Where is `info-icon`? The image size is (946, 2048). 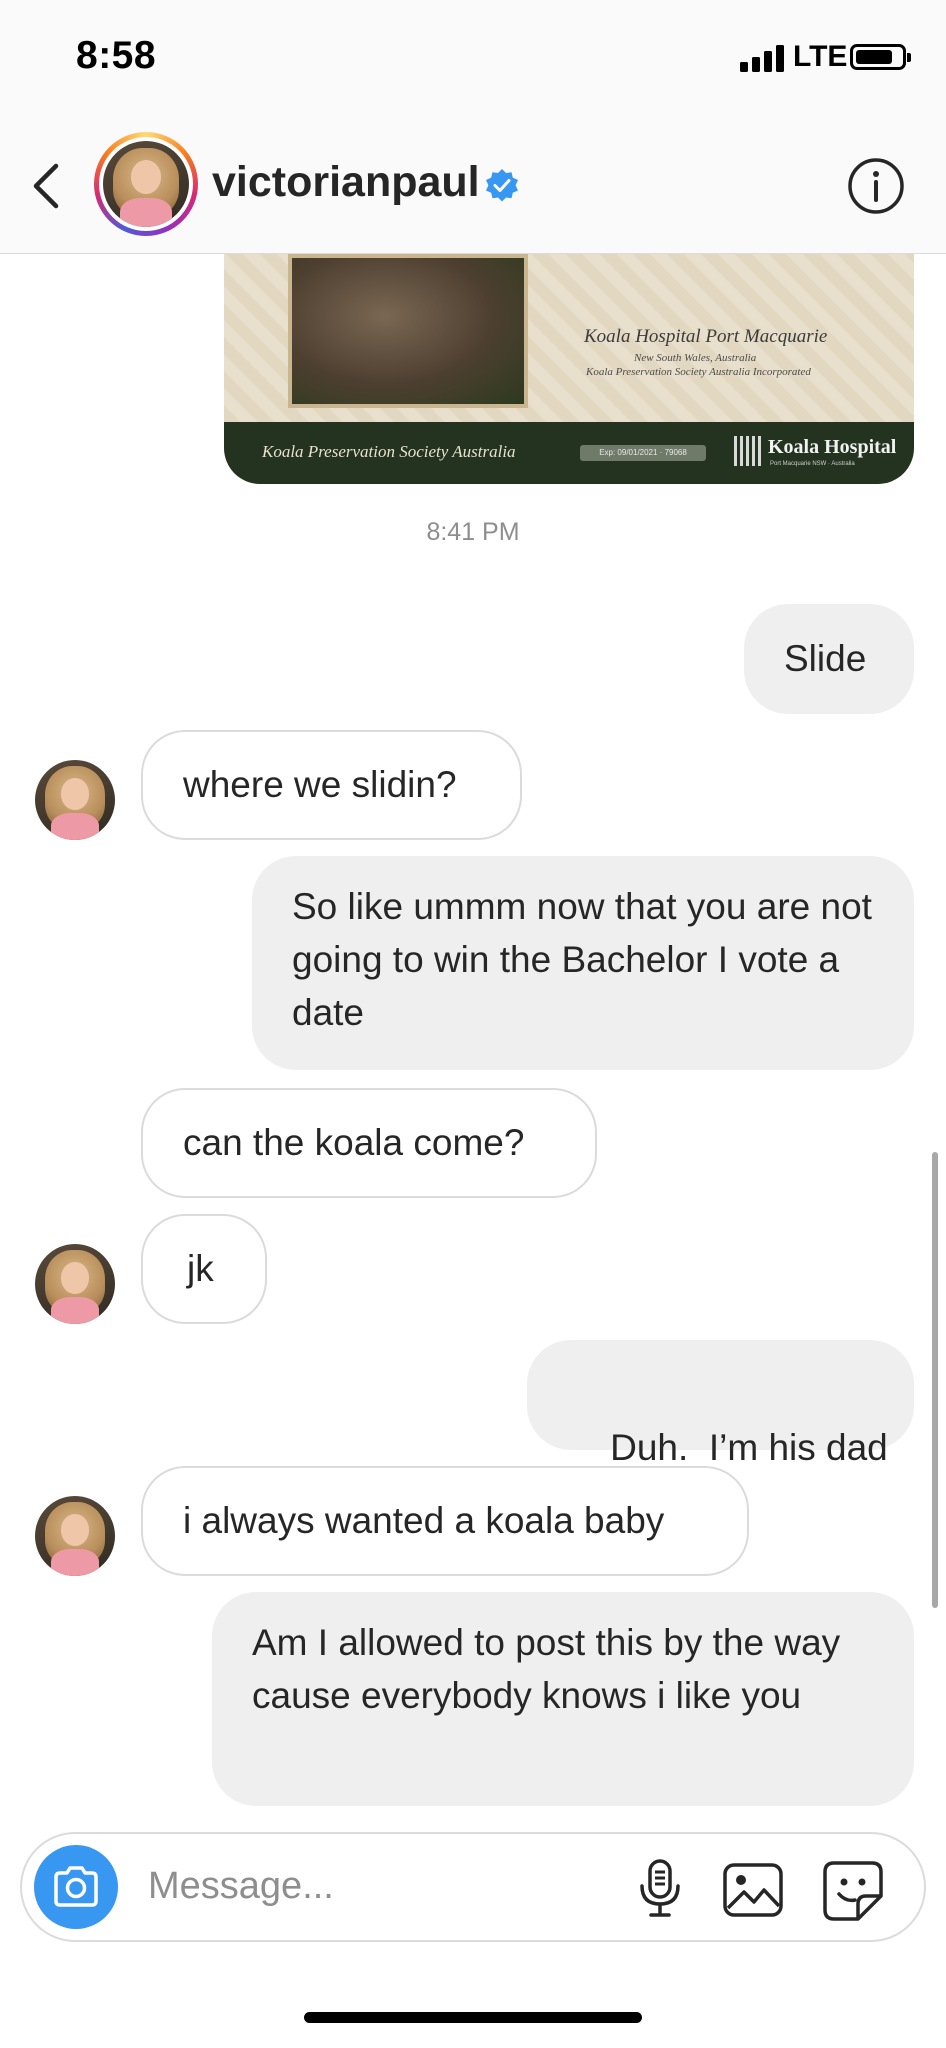
info-icon is located at coordinates (876, 186).